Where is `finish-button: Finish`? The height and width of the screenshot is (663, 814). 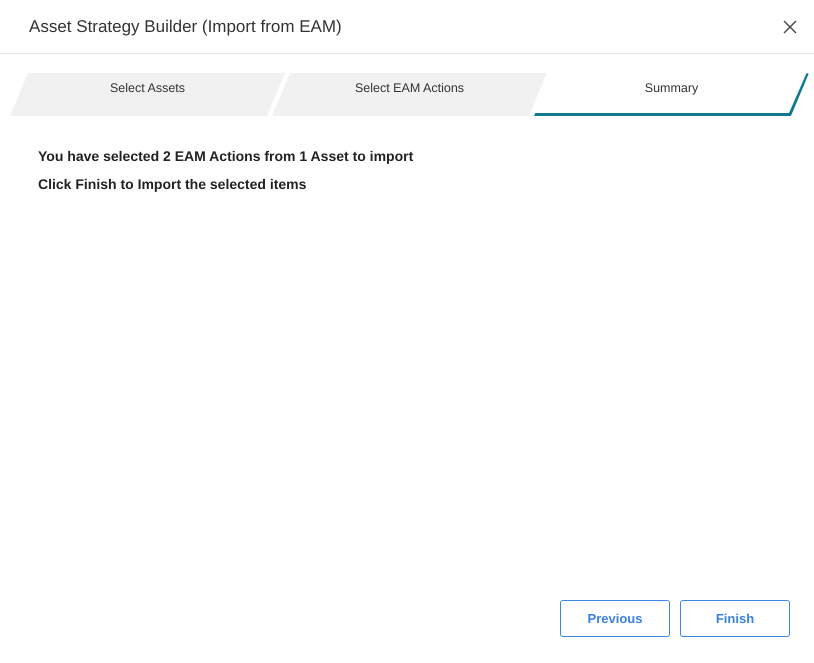
finish-button: Finish is located at coordinates (735, 618).